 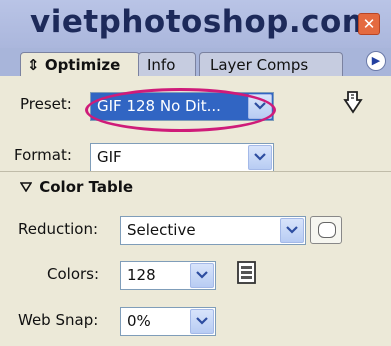 I want to click on websnap-select: 0%, so click(x=168, y=321).